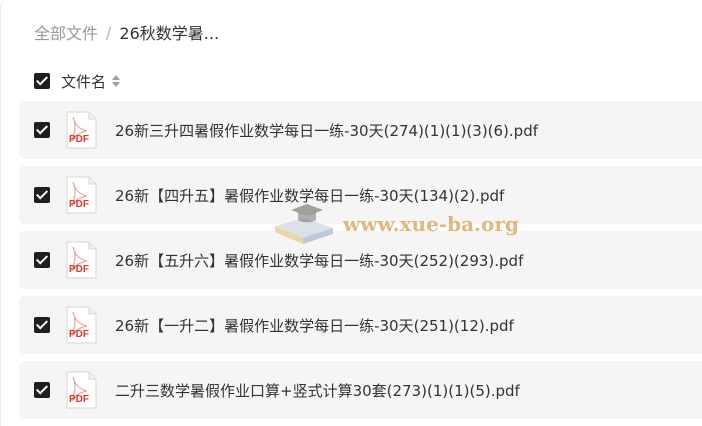 The image size is (702, 426). What do you see at coordinates (42, 81) in the screenshot?
I see `select-all-checkbox` at bounding box center [42, 81].